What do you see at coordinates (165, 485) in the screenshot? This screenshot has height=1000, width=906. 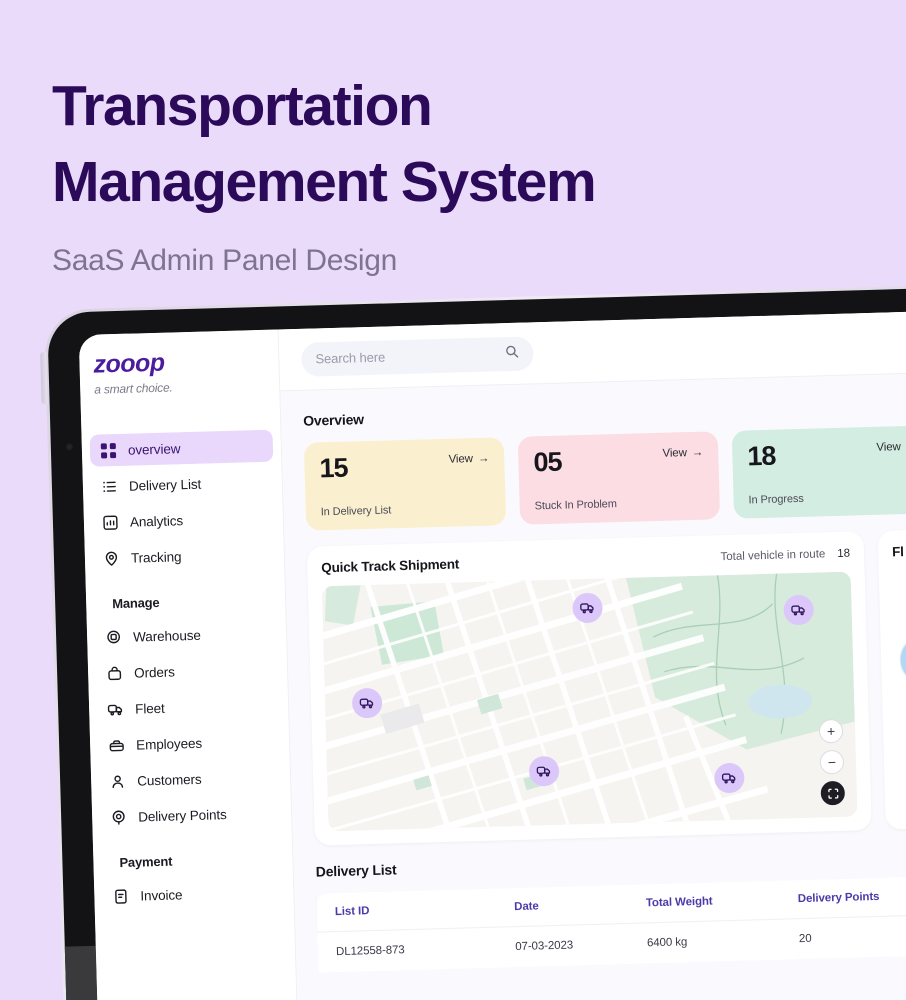 I see `sidebar-item-label: Delivery List` at bounding box center [165, 485].